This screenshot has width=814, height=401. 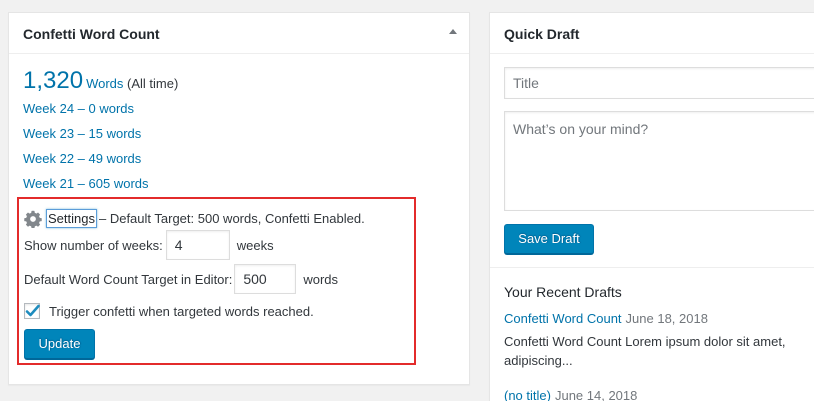 What do you see at coordinates (104, 83) in the screenshot?
I see `total-words-link: Words` at bounding box center [104, 83].